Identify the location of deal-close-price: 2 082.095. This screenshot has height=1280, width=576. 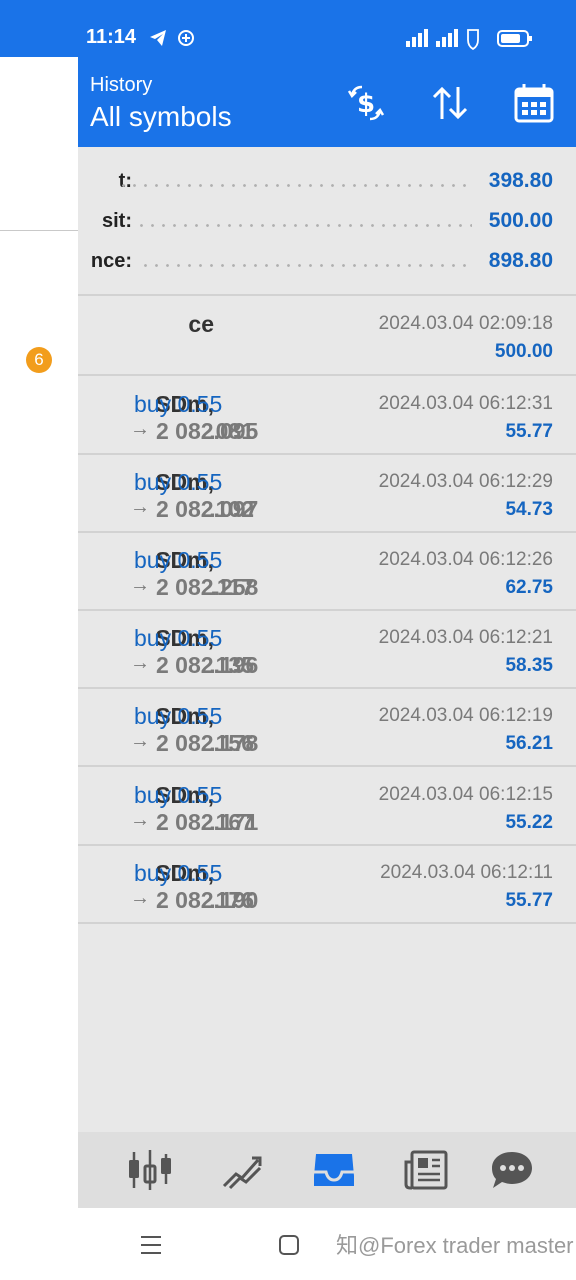
(207, 431).